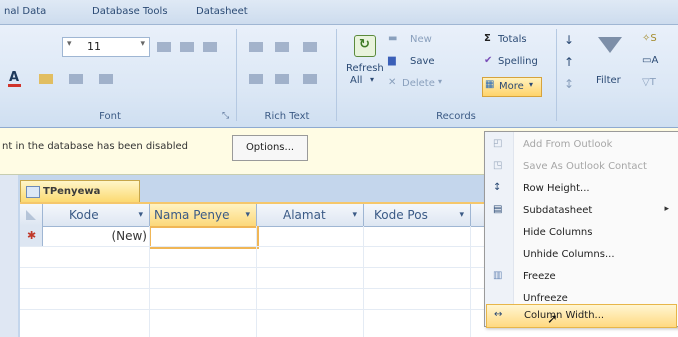  What do you see at coordinates (650, 60) in the screenshot?
I see `advanced-filter-icon: ▭A` at bounding box center [650, 60].